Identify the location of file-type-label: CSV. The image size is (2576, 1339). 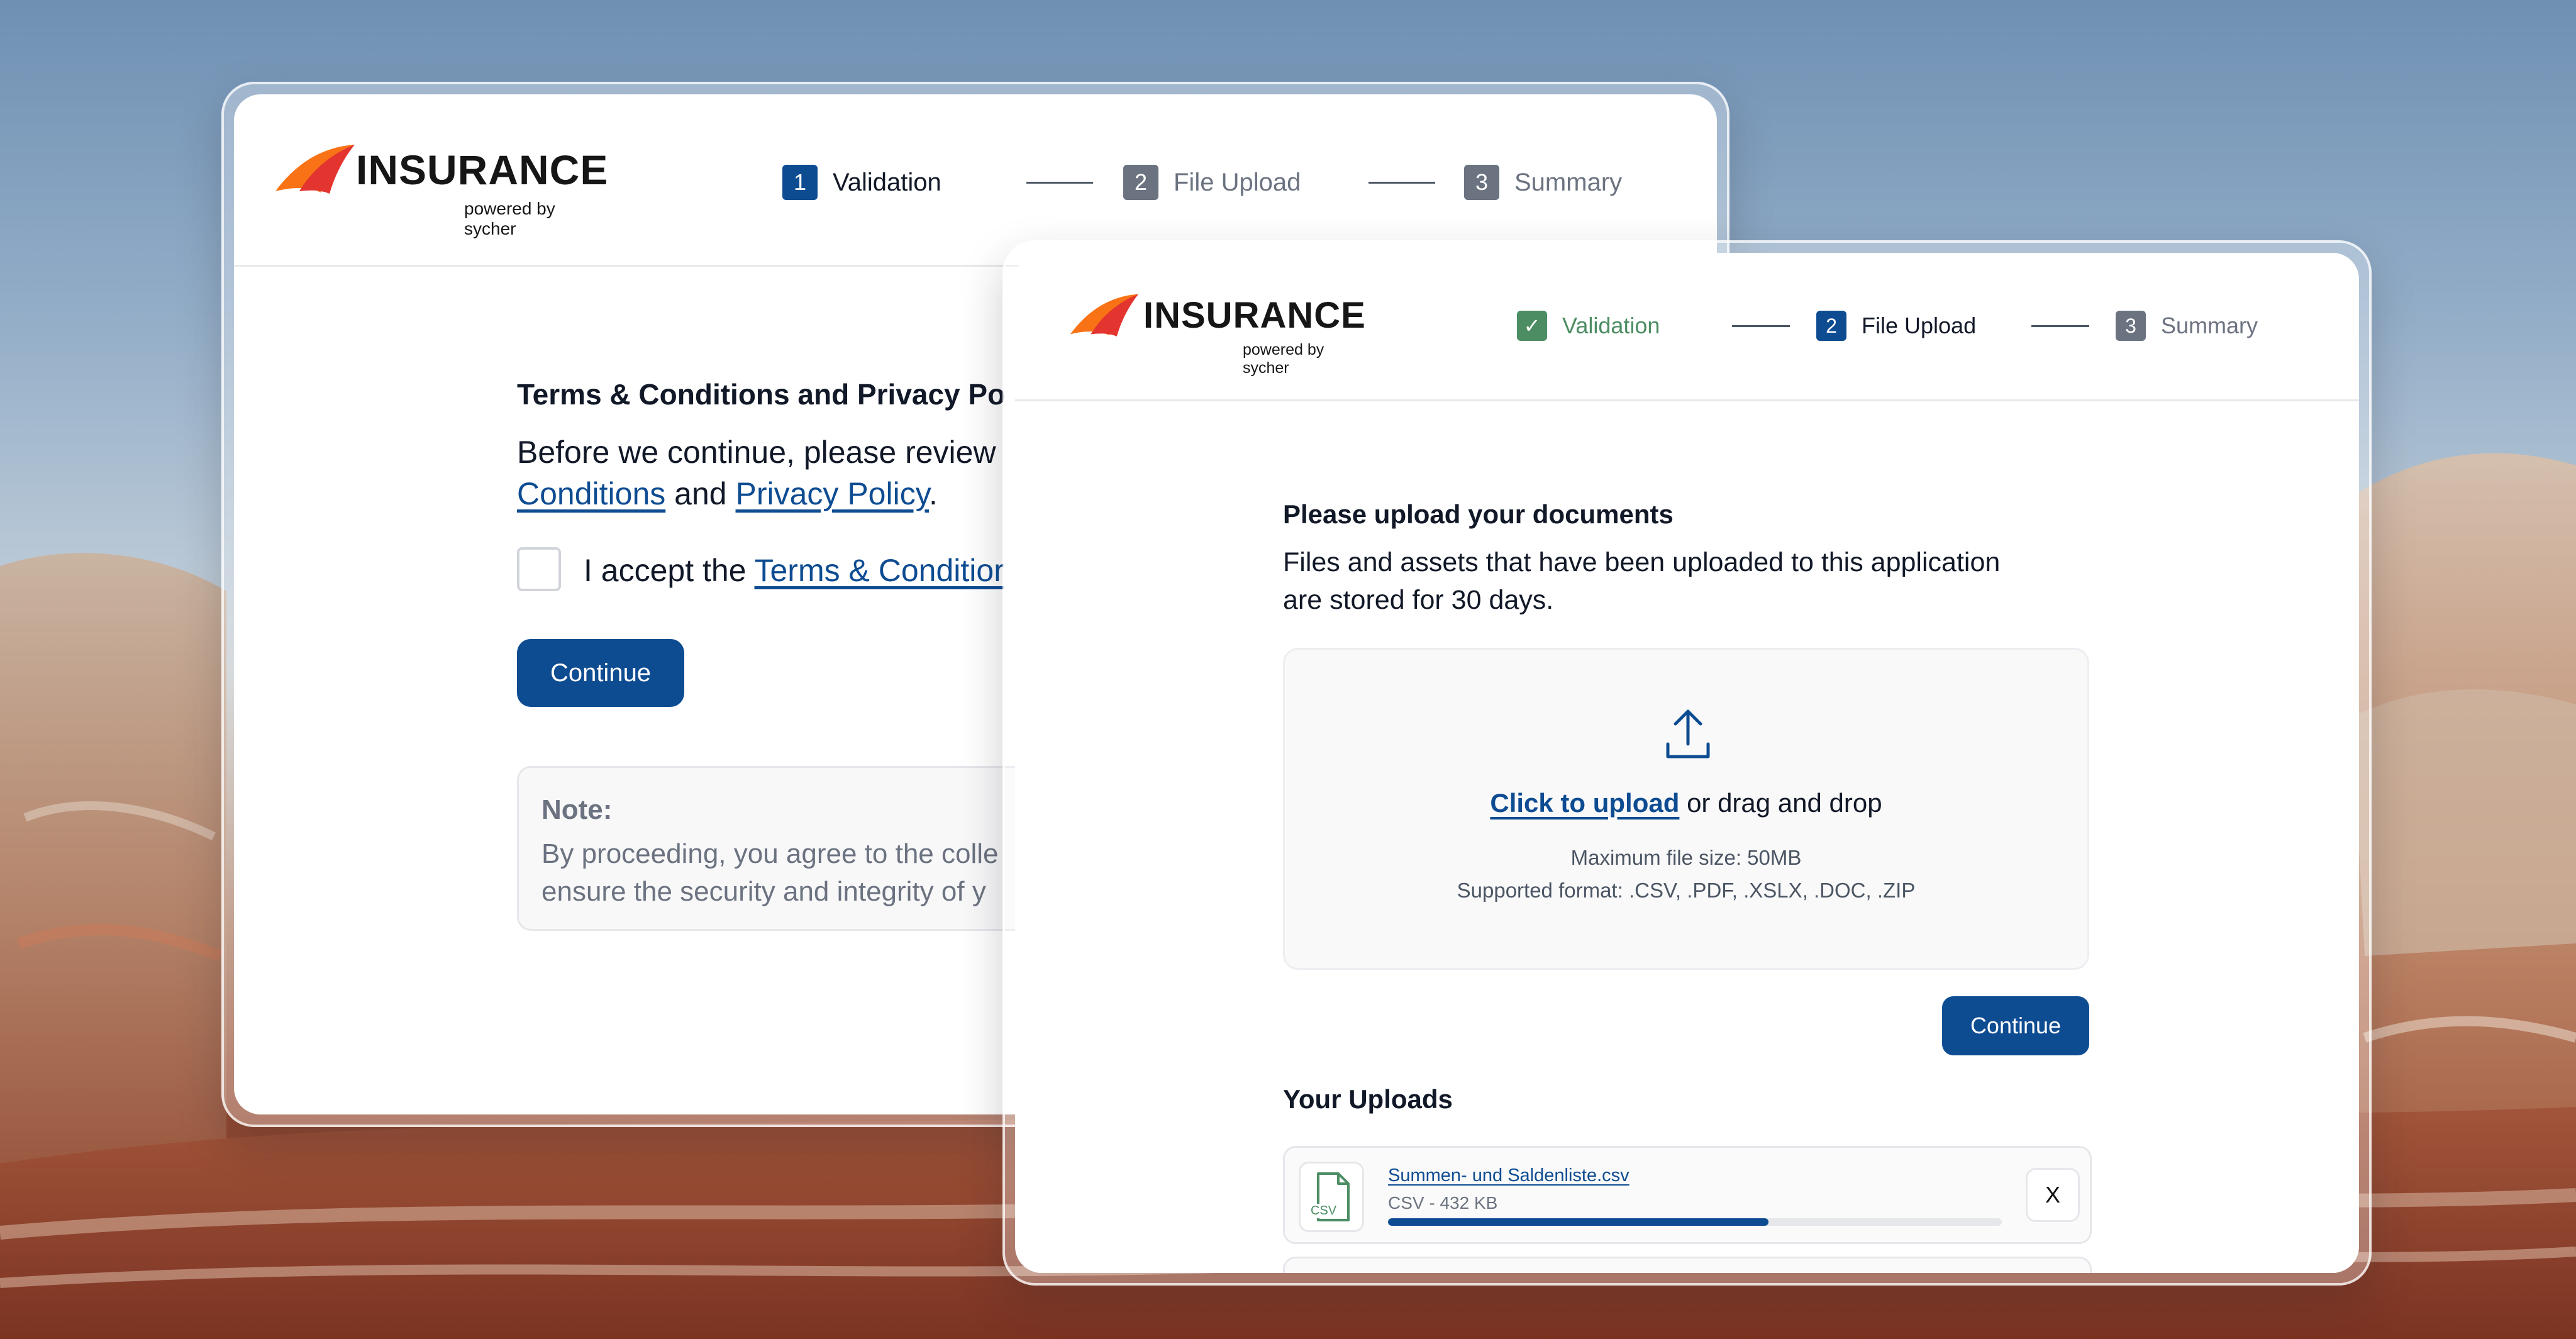
(1323, 1211).